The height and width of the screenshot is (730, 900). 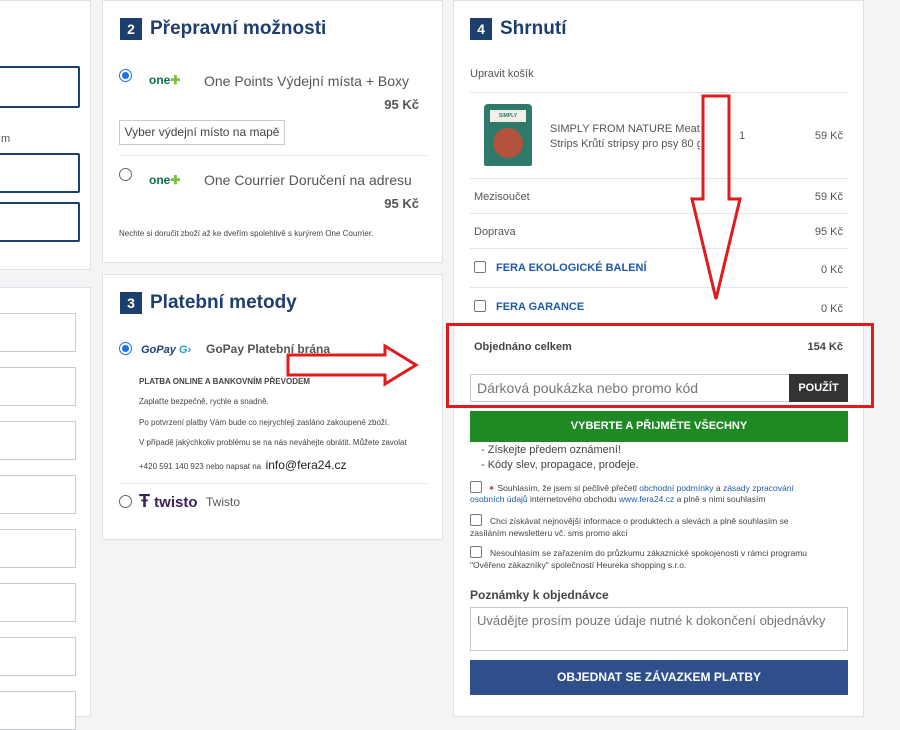 What do you see at coordinates (571, 268) in the screenshot?
I see `eco-packaging-label: FERA EKOLOGICKÉ BALENÍ` at bounding box center [571, 268].